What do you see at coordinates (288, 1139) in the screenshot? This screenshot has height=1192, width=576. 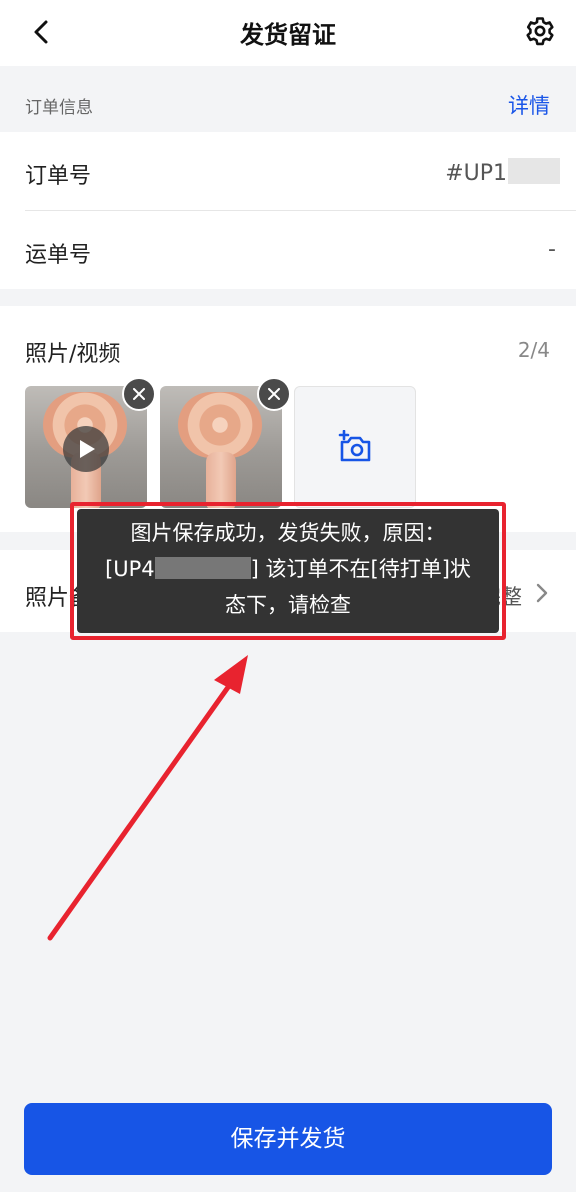 I see `save-and-ship-button: 保存并发货` at bounding box center [288, 1139].